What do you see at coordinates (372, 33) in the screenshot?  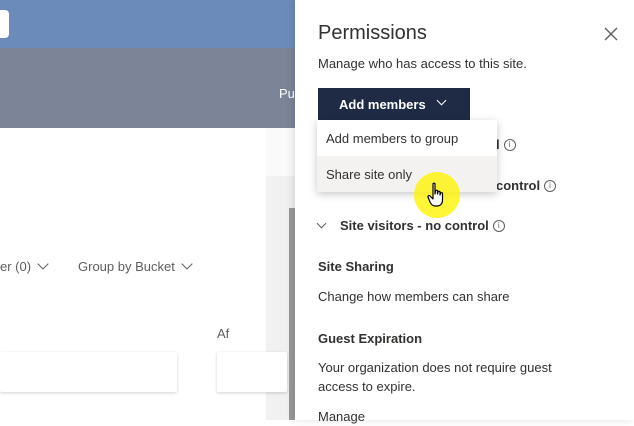 I see `panel-title: Permissions` at bounding box center [372, 33].